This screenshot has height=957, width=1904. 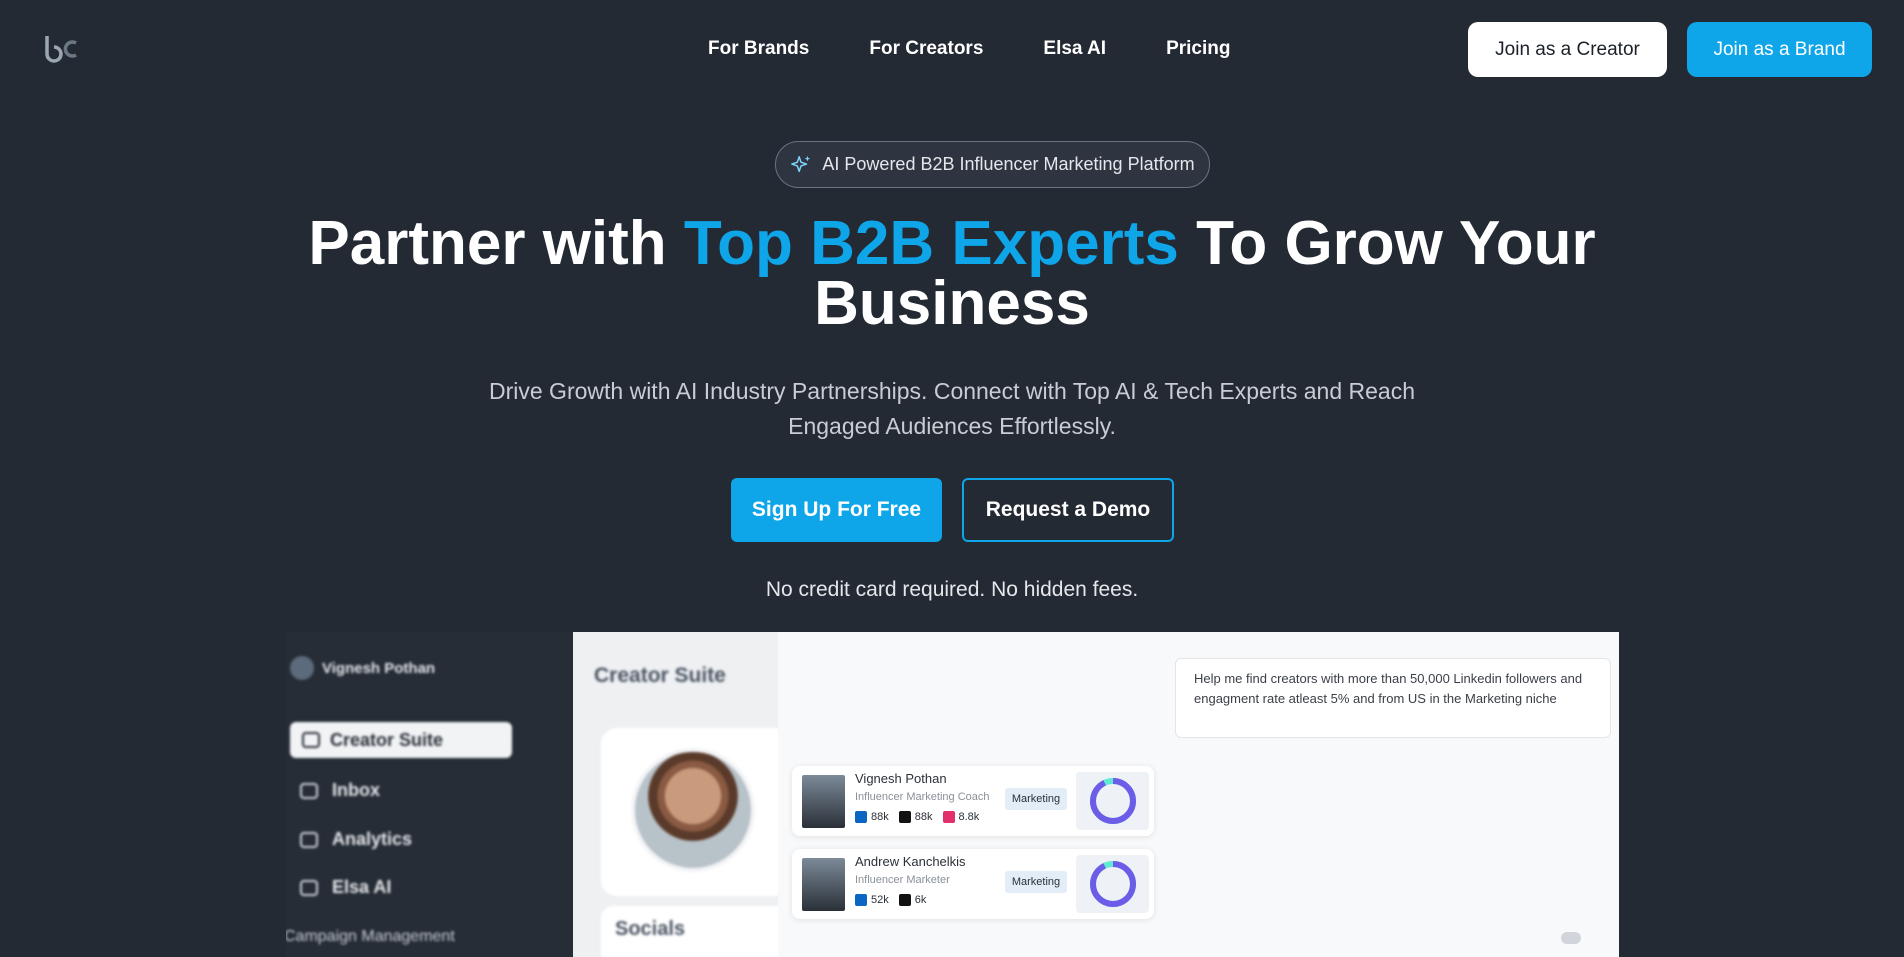 I want to click on preview-nav-label: Analytics, so click(x=372, y=839).